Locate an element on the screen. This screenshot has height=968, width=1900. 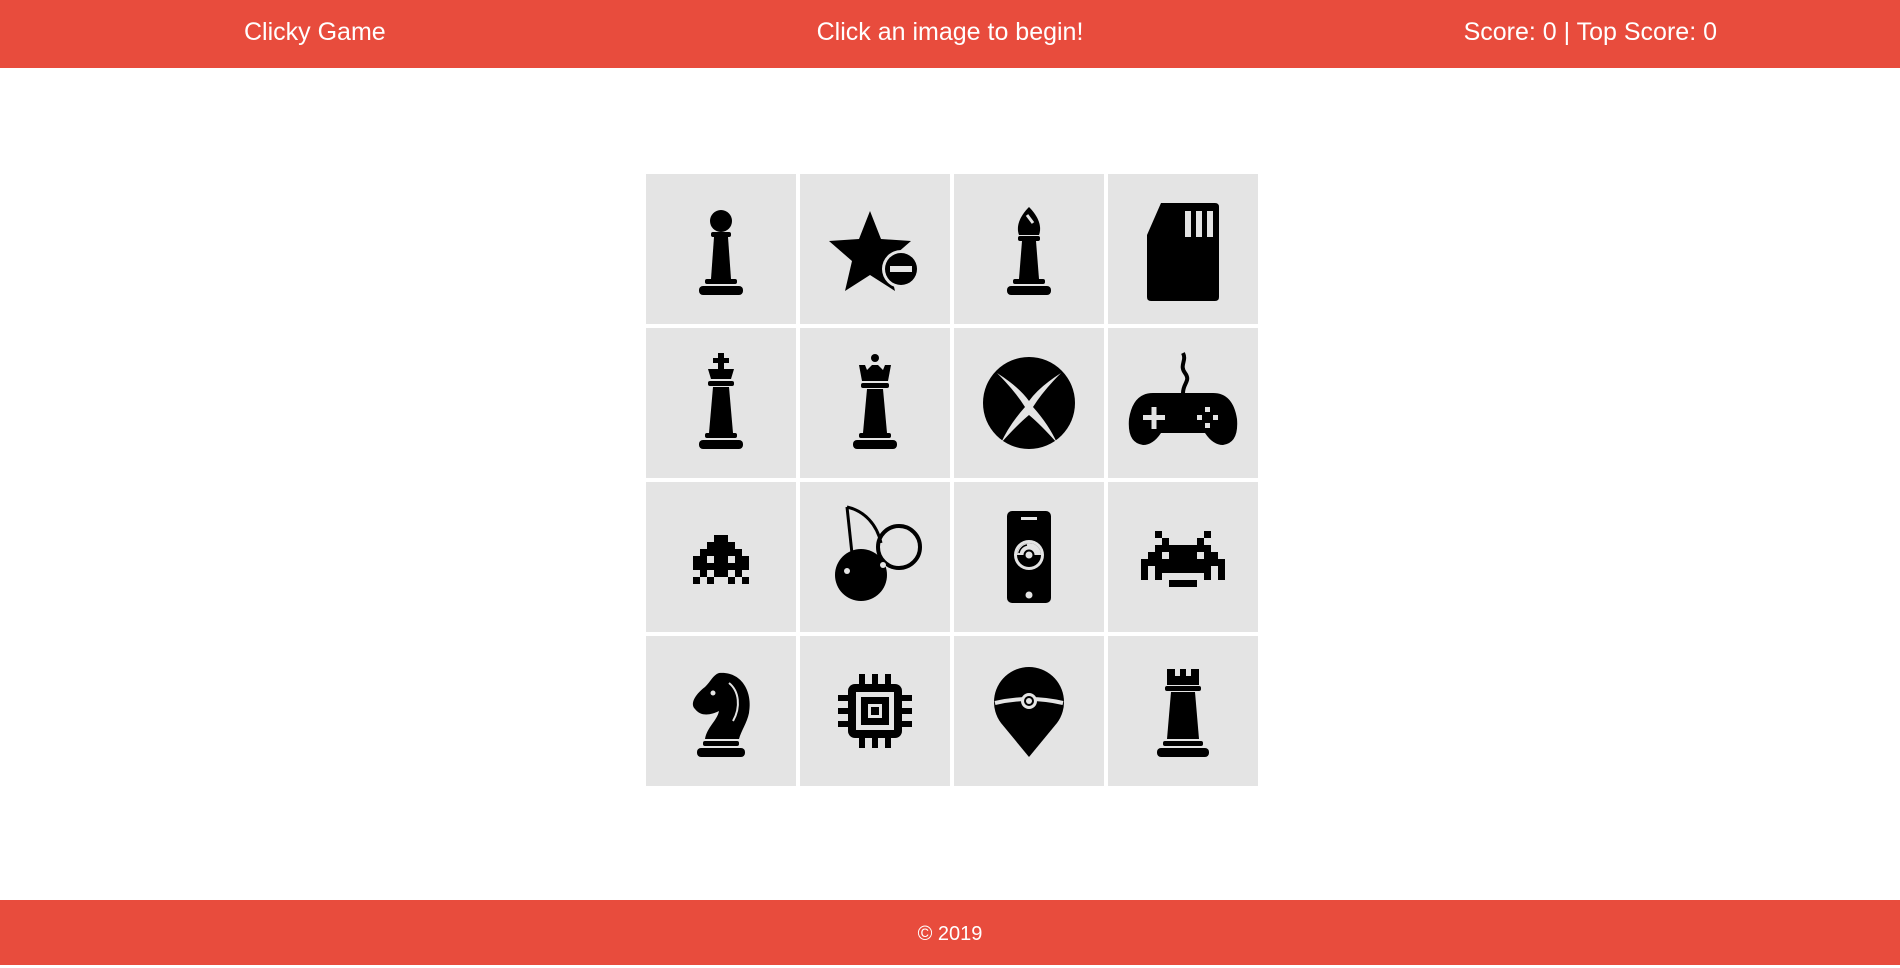
xbox-icon is located at coordinates (1029, 403).